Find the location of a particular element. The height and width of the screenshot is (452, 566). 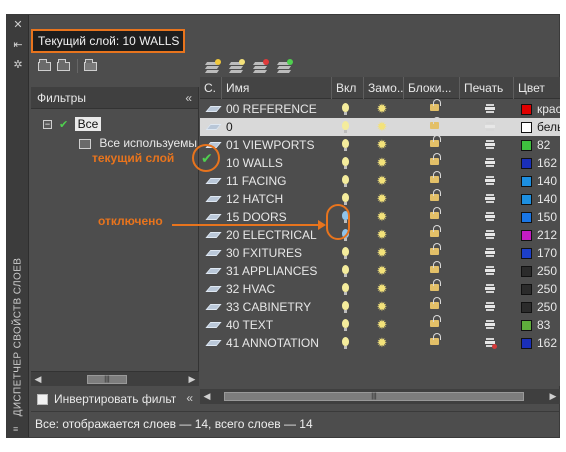

filter-tree-hscrollbar: ◀ ||| ▶ is located at coordinates (115, 378).